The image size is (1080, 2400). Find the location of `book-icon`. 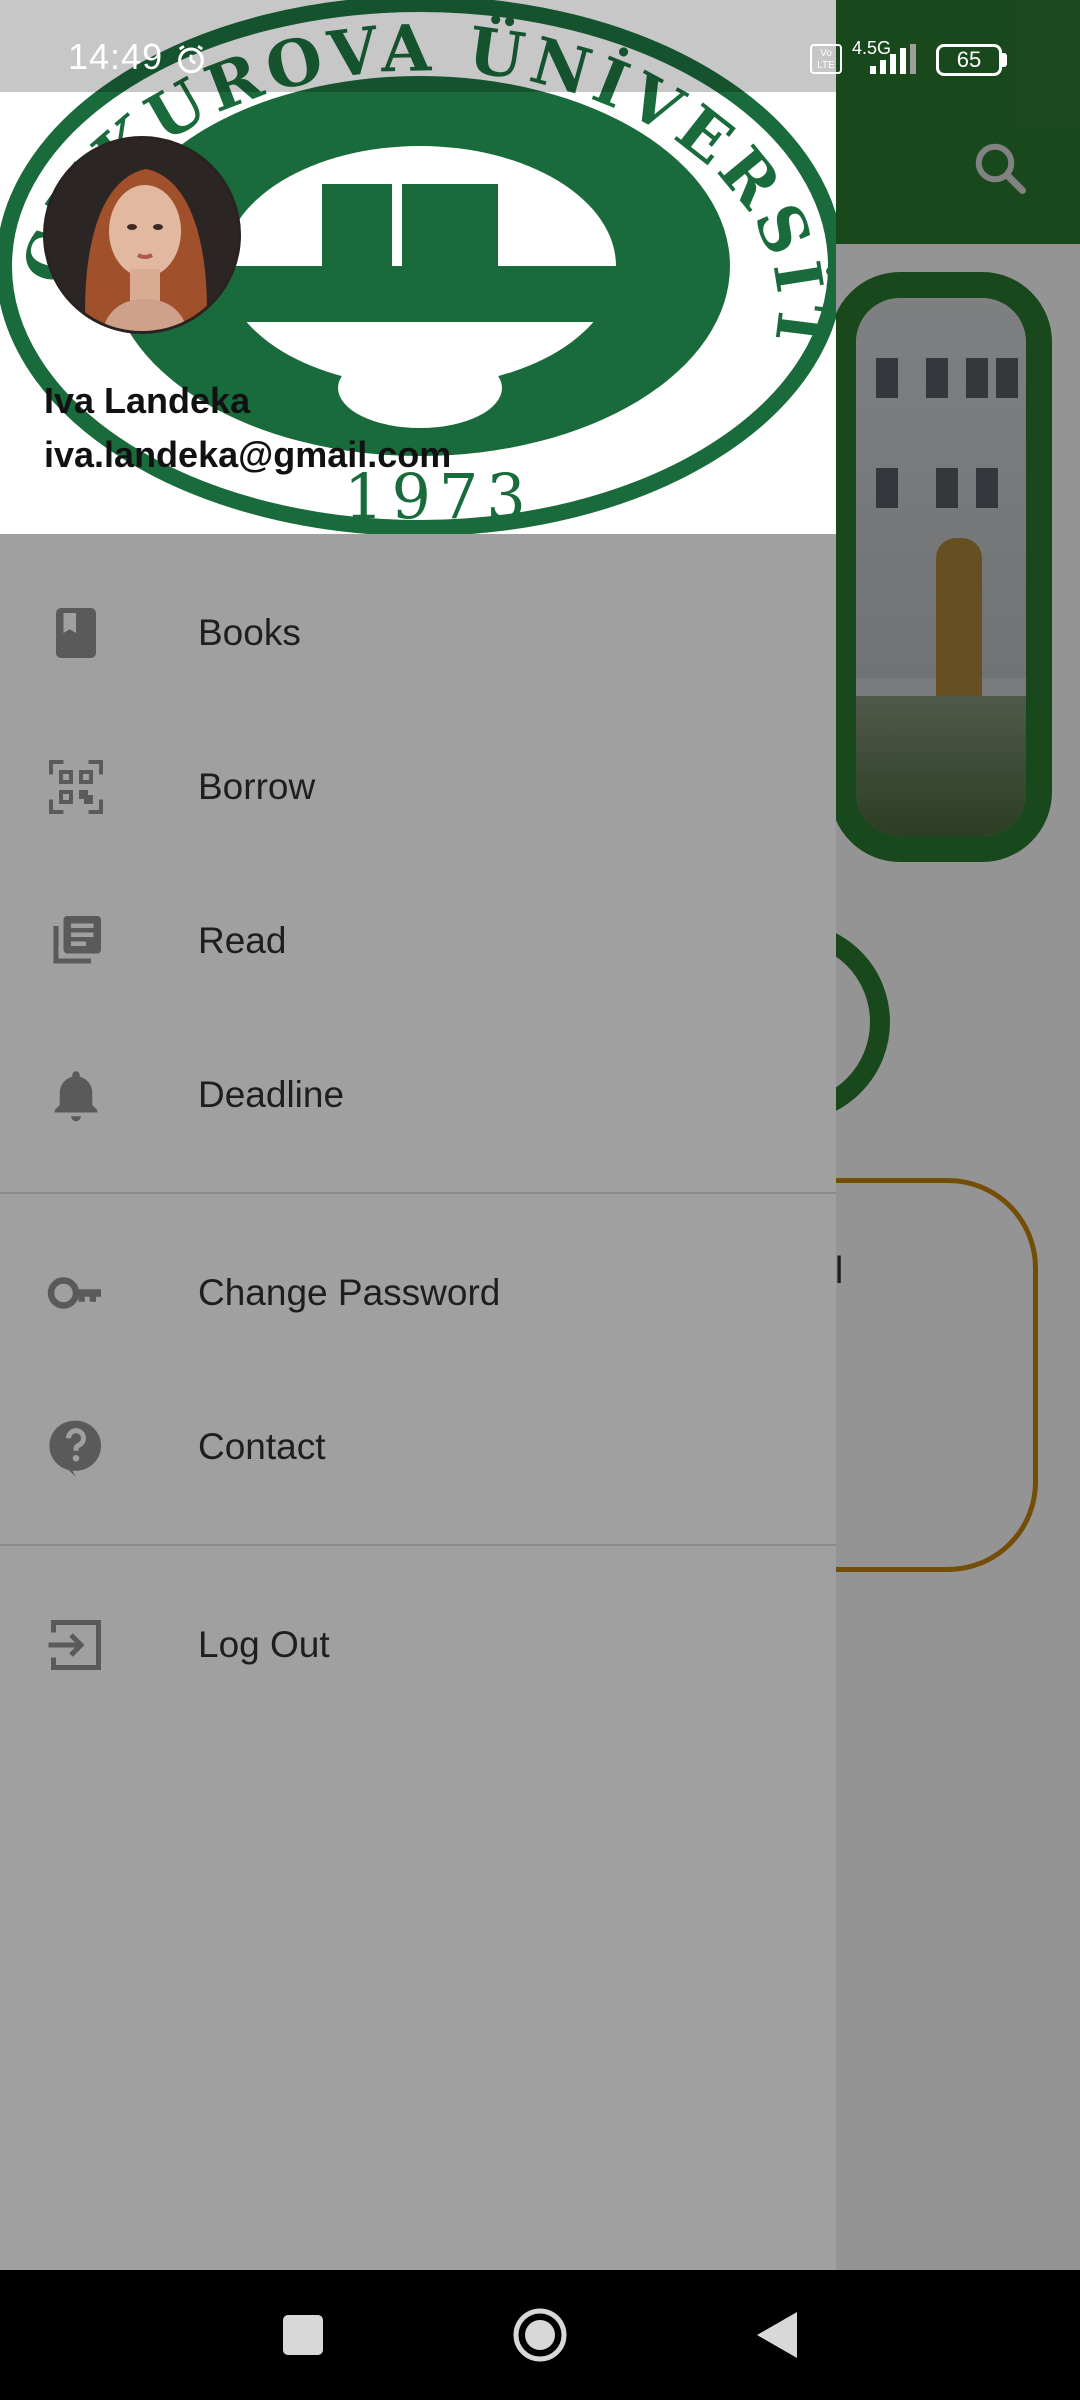

book-icon is located at coordinates (76, 633).